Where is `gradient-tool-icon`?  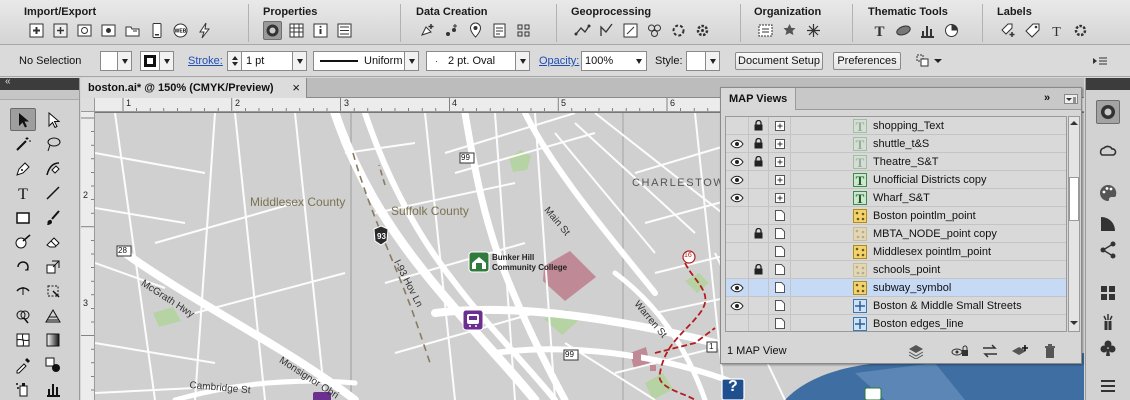
gradient-tool-icon is located at coordinates (53, 340).